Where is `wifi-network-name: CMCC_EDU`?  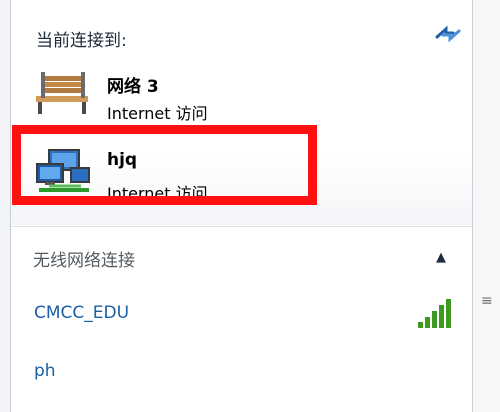
wifi-network-name: CMCC_EDU is located at coordinates (82, 313).